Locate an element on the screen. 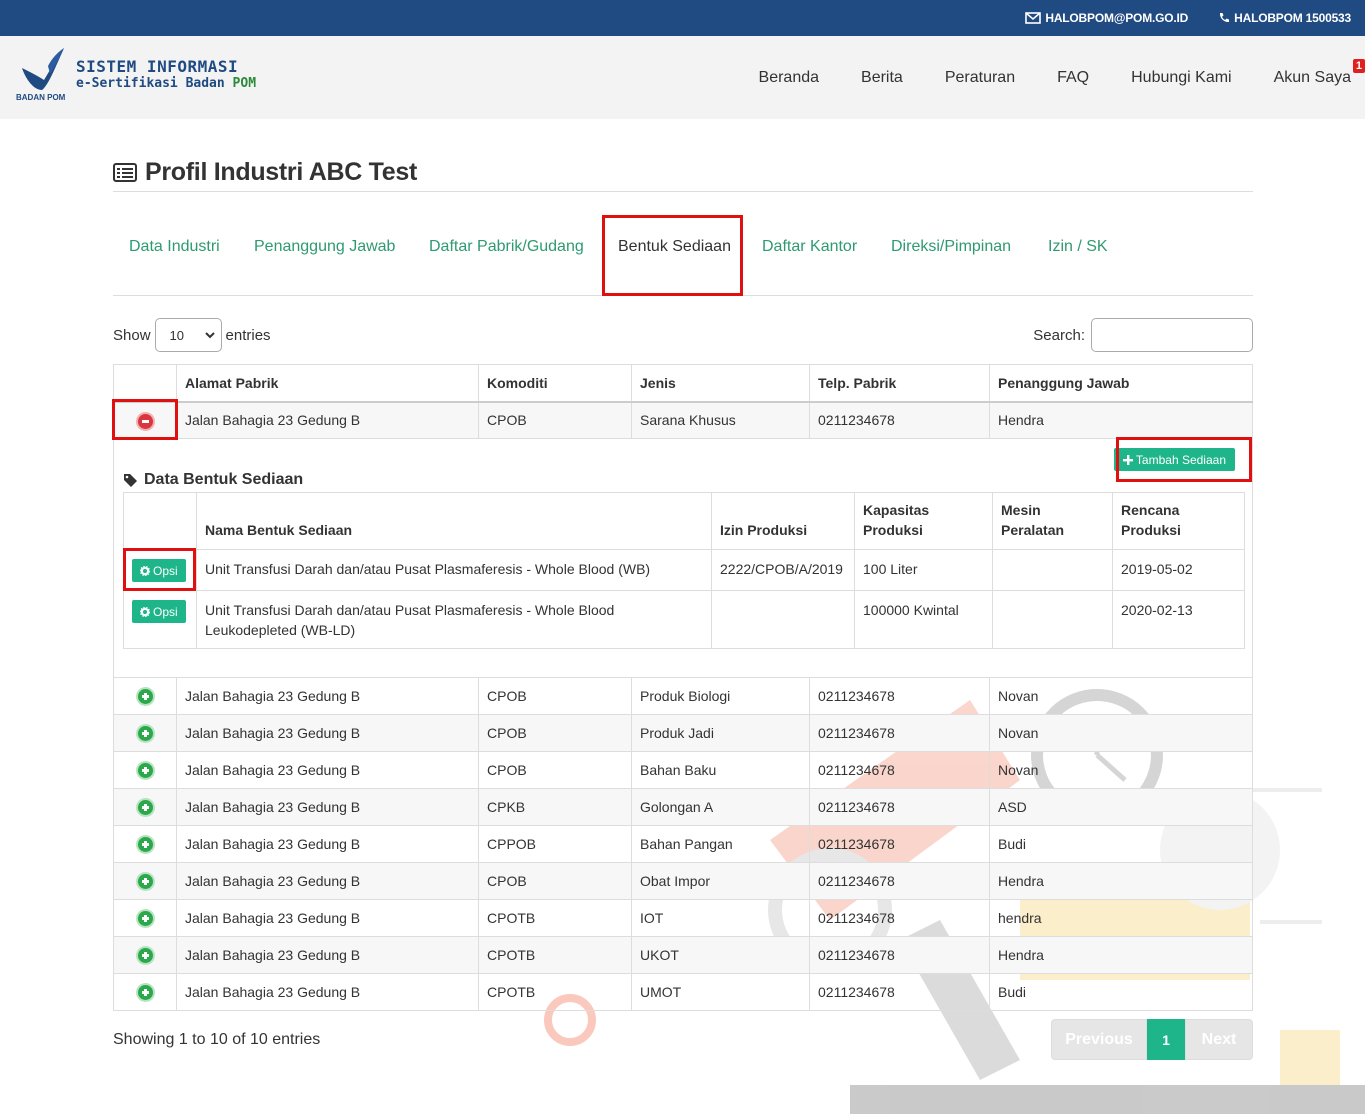 The width and height of the screenshot is (1365, 1114). tambah-sediaan-button: Tambah Sediaan is located at coordinates (1174, 459).